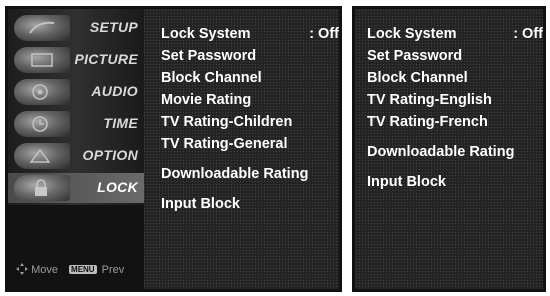 The image size is (550, 296). What do you see at coordinates (76, 156) in the screenshot?
I see `side-item-option: OPTION` at bounding box center [76, 156].